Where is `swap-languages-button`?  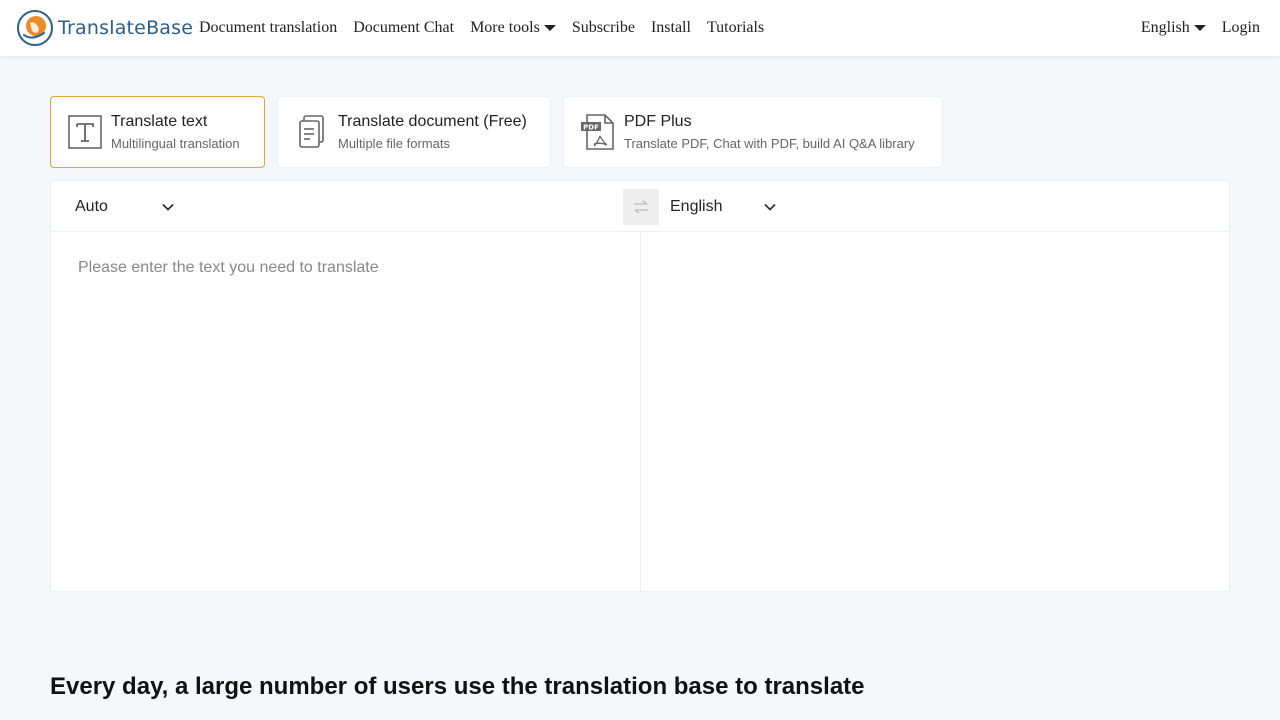 swap-languages-button is located at coordinates (641, 207).